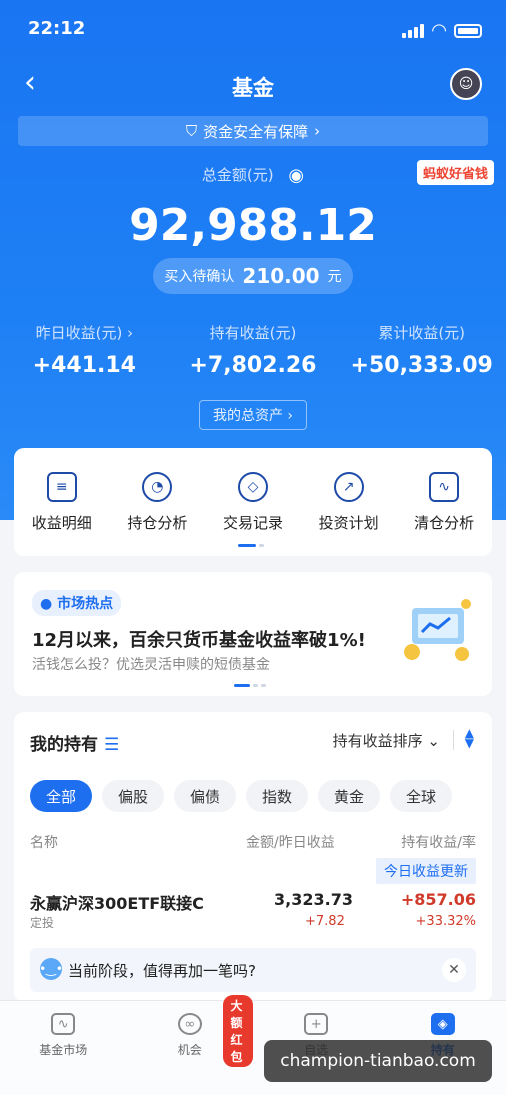 This screenshot has width=506, height=1095. What do you see at coordinates (445, 921) in the screenshot?
I see `fund-rate: +33.32%` at bounding box center [445, 921].